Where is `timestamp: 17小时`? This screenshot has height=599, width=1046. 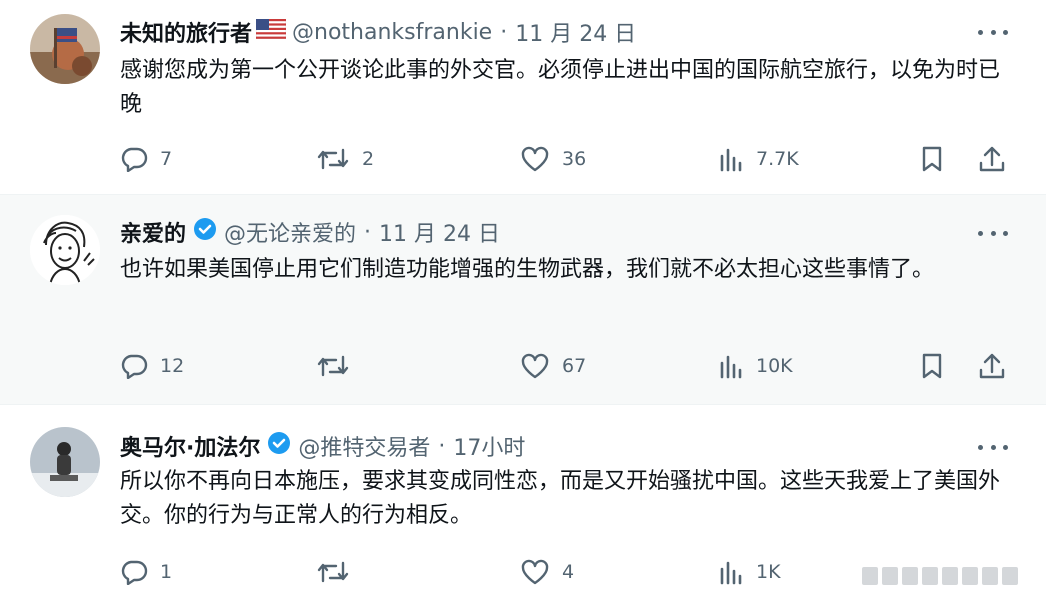 timestamp: 17小时 is located at coordinates (489, 446).